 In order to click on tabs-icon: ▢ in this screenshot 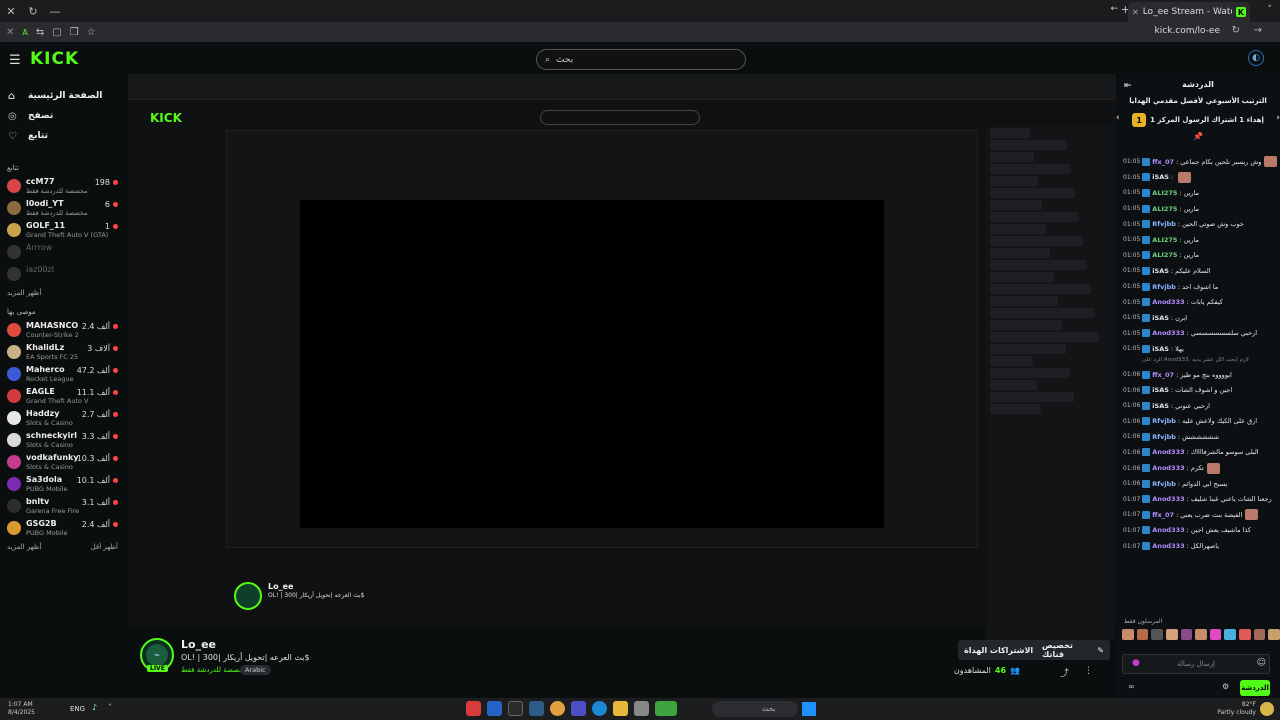, I will do `click(56, 32)`.